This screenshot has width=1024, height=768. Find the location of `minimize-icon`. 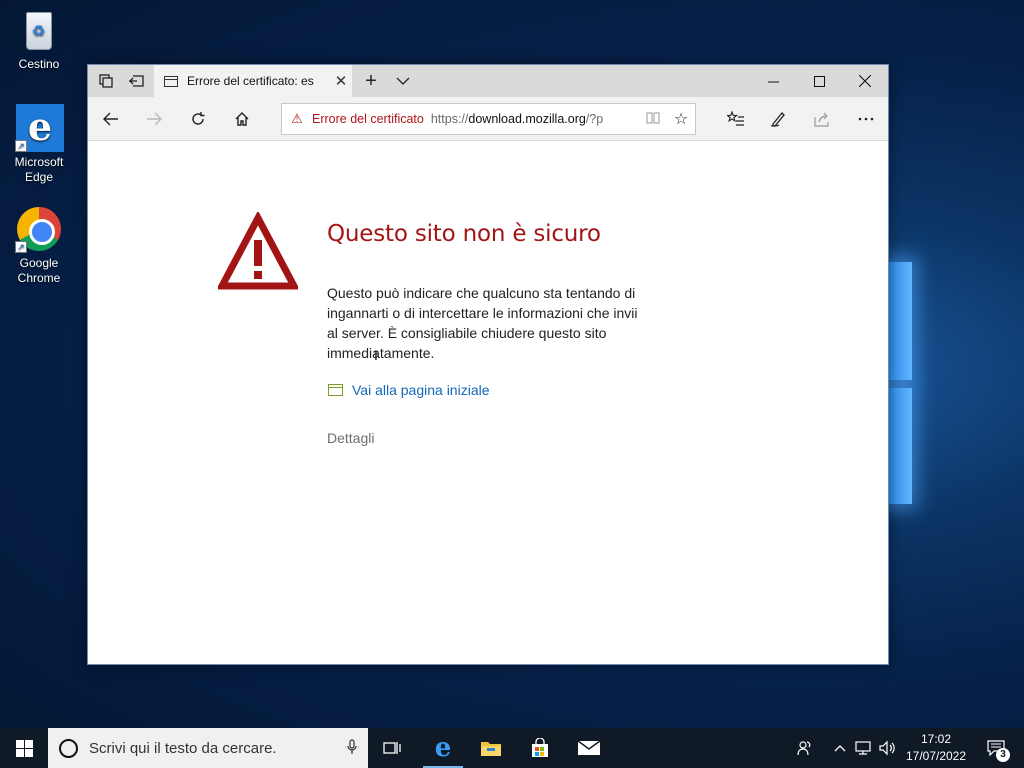

minimize-icon is located at coordinates (773, 81).